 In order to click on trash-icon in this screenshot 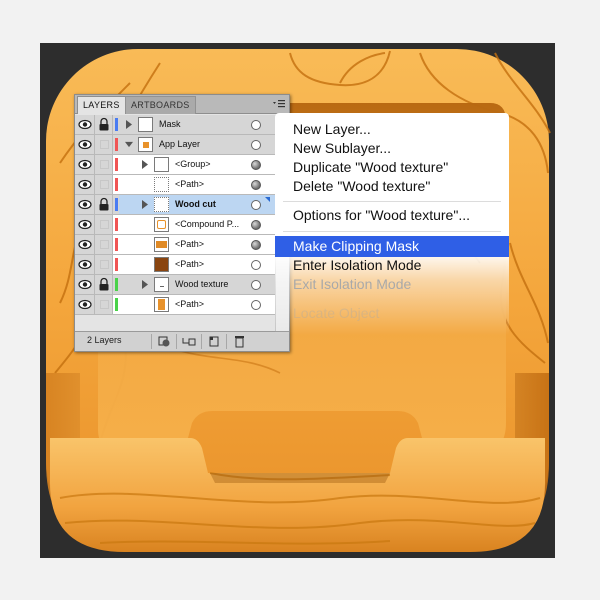, I will do `click(239, 342)`.